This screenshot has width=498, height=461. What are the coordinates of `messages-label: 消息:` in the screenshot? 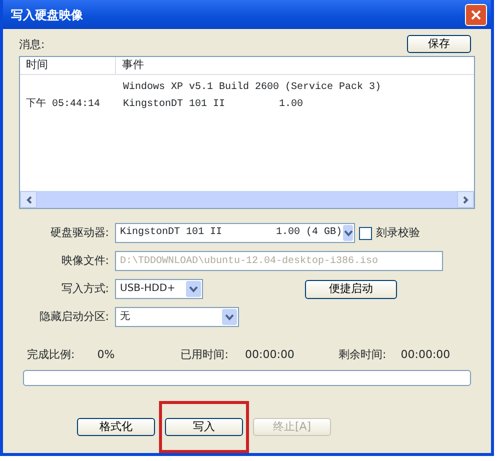 It's located at (32, 44).